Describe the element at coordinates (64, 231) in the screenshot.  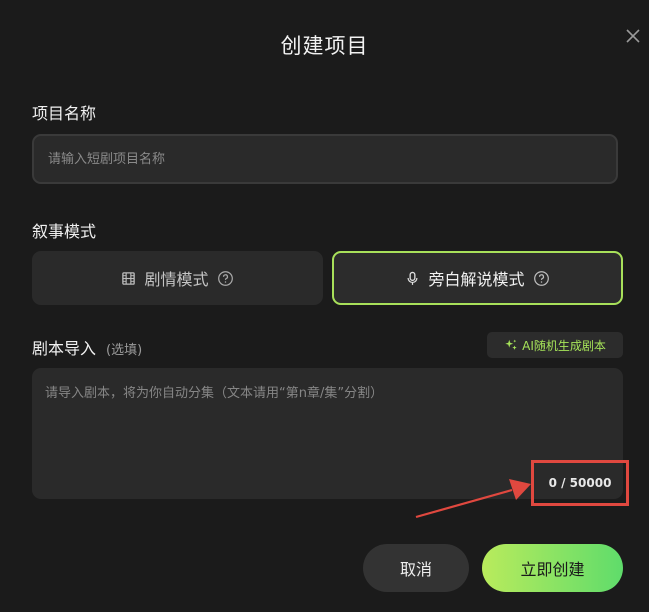
I see `narrative-mode-label: 叙事模式` at that location.